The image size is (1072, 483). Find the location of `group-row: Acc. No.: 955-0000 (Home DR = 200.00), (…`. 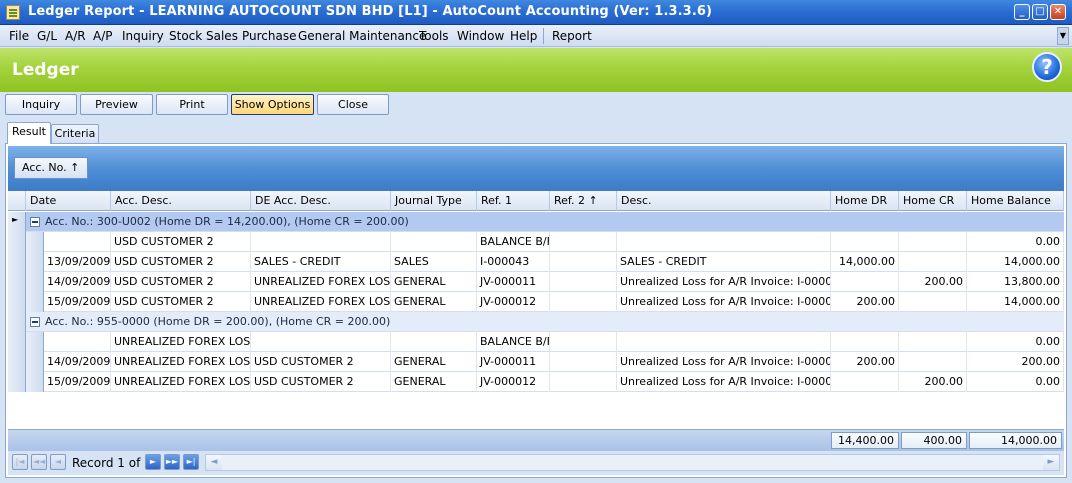

group-row: Acc. No.: 955-0000 (Home DR = 200.00), (… is located at coordinates (536, 322).